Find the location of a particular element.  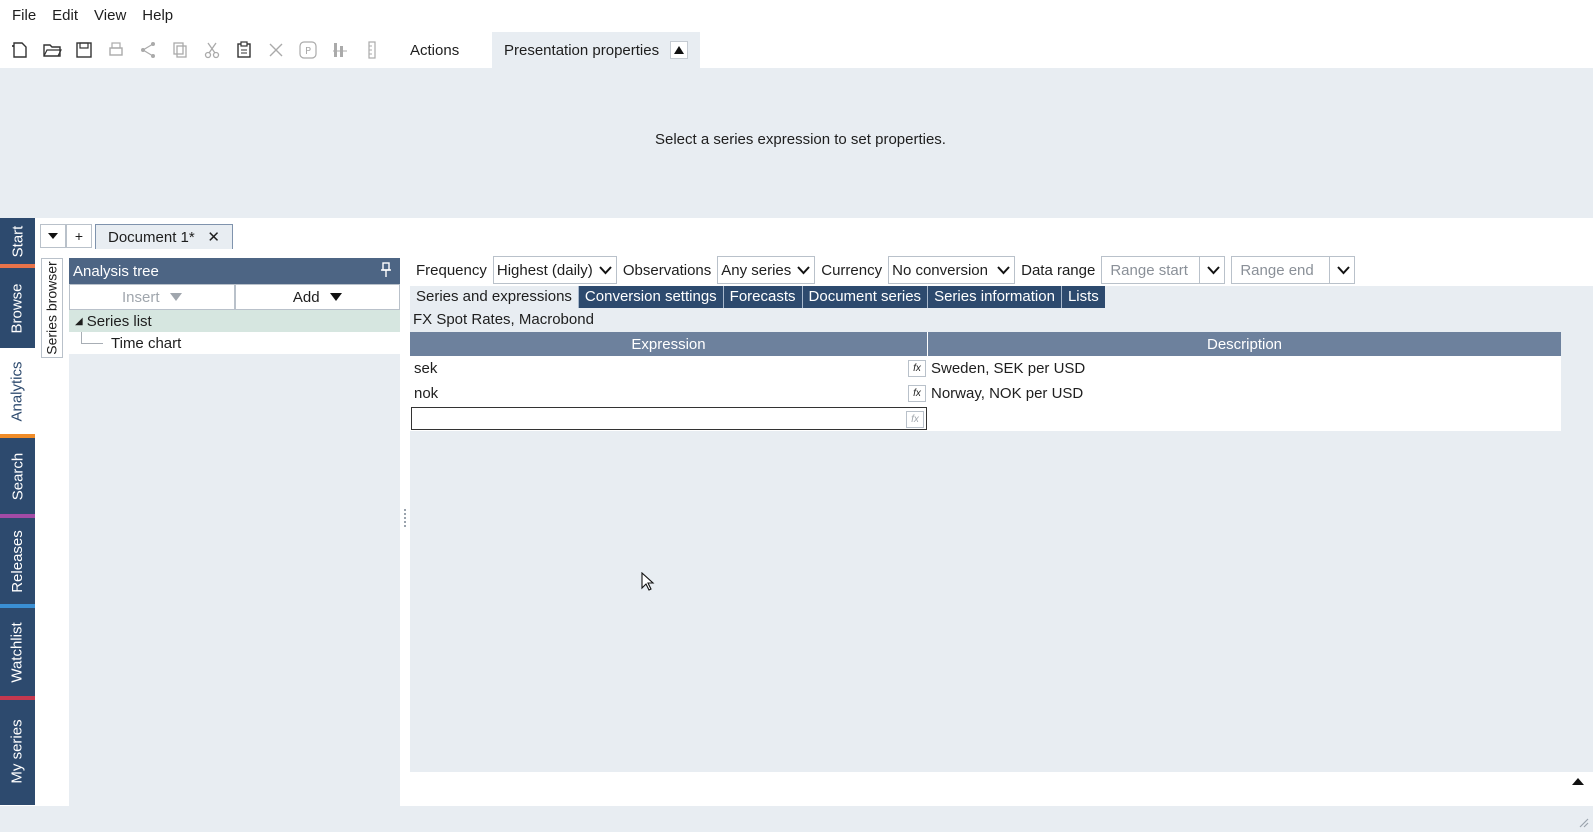

side-tab-analytics: Analytics is located at coordinates (17, 391).